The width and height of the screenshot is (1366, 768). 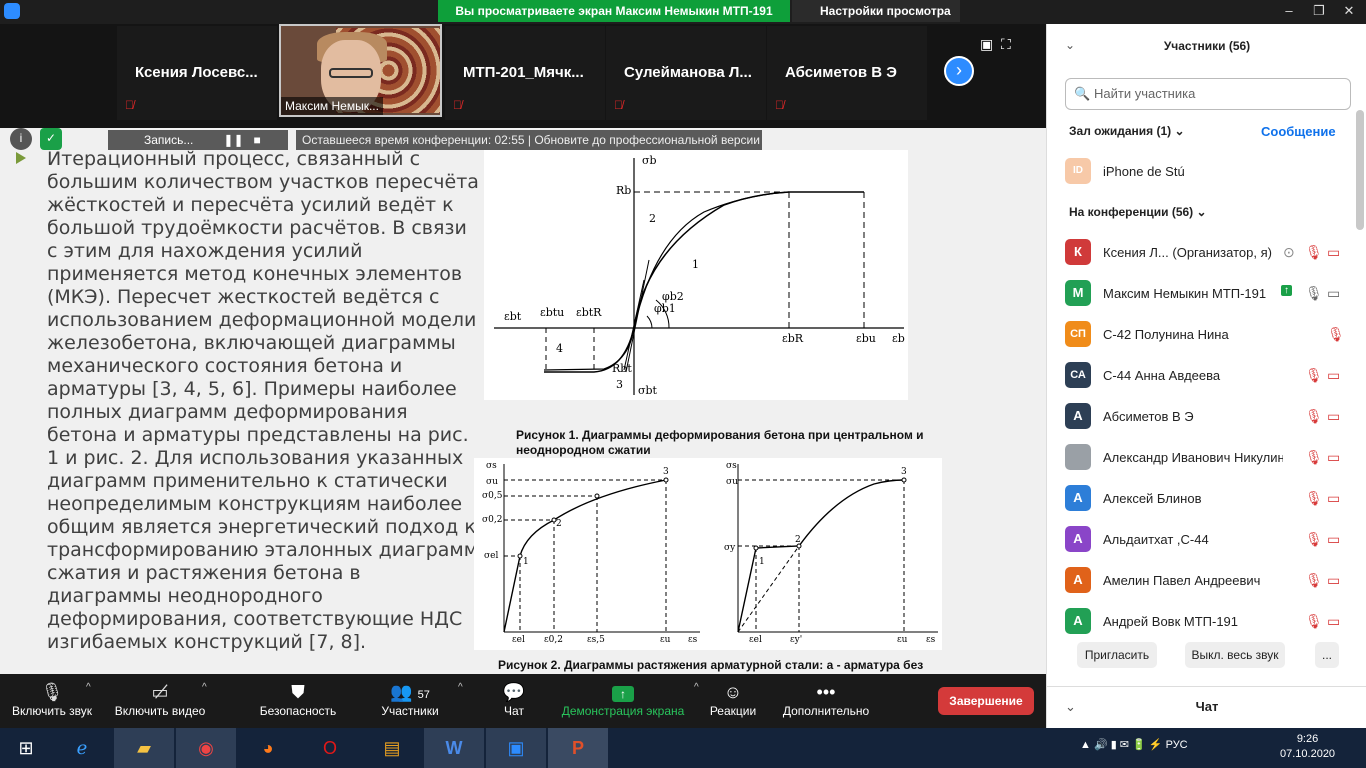 I want to click on next-page-icon: ›, so click(x=959, y=71).